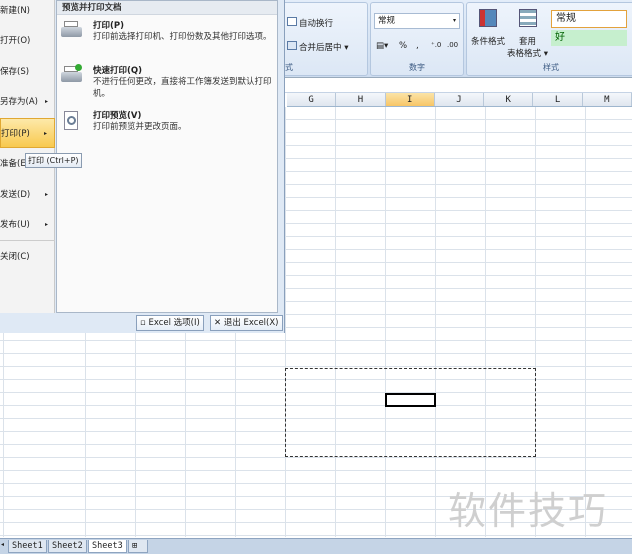 This screenshot has width=632, height=554. What do you see at coordinates (174, 323) in the screenshot?
I see `excel-options-label: Excel 选项(I)` at bounding box center [174, 323].